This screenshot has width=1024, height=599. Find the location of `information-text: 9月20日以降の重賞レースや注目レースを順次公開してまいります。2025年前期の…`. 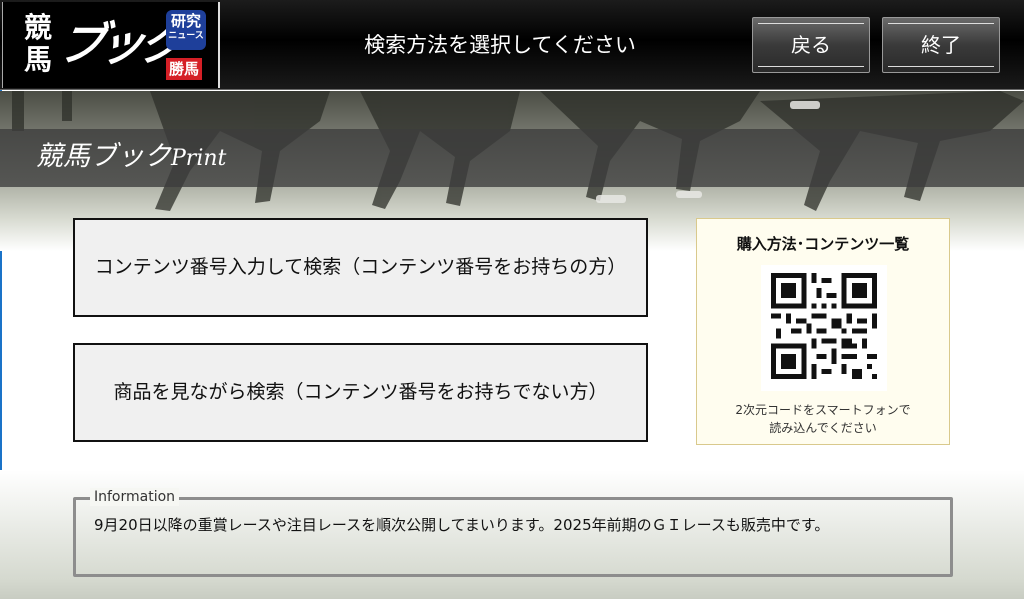

information-text: 9月20日以降の重賞レースや注目レースを順次公開してまいります。2025年前期の… is located at coordinates (462, 525).